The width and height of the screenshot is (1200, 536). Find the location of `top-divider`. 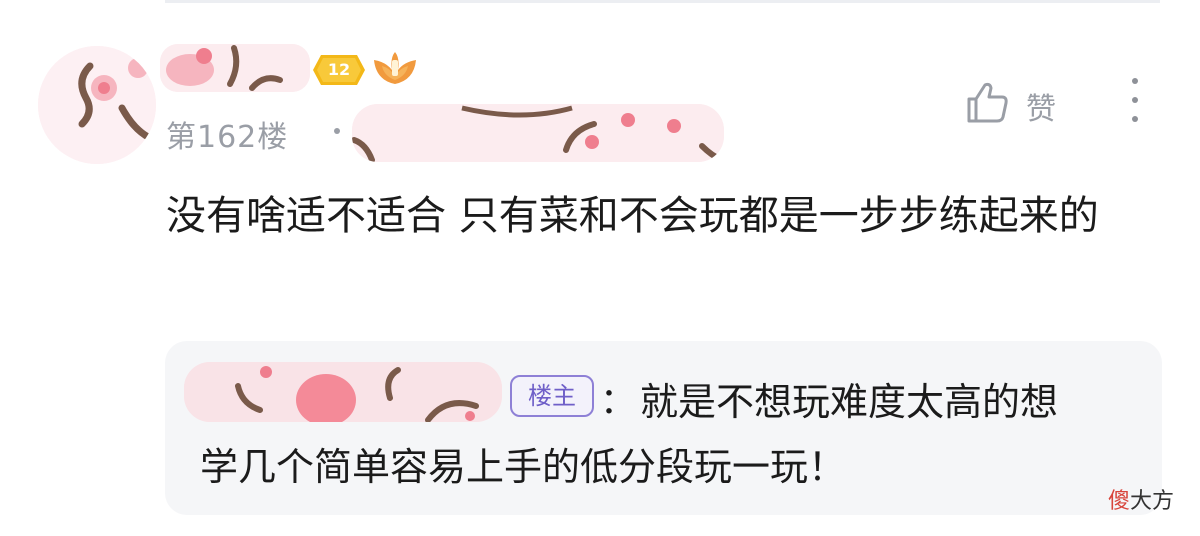

top-divider is located at coordinates (662, 1).